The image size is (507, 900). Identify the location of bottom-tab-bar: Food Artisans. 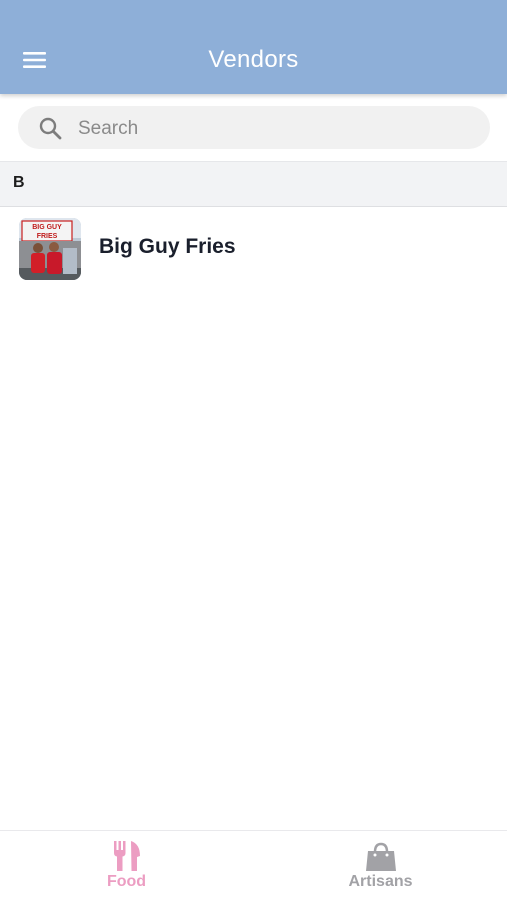
(253, 865).